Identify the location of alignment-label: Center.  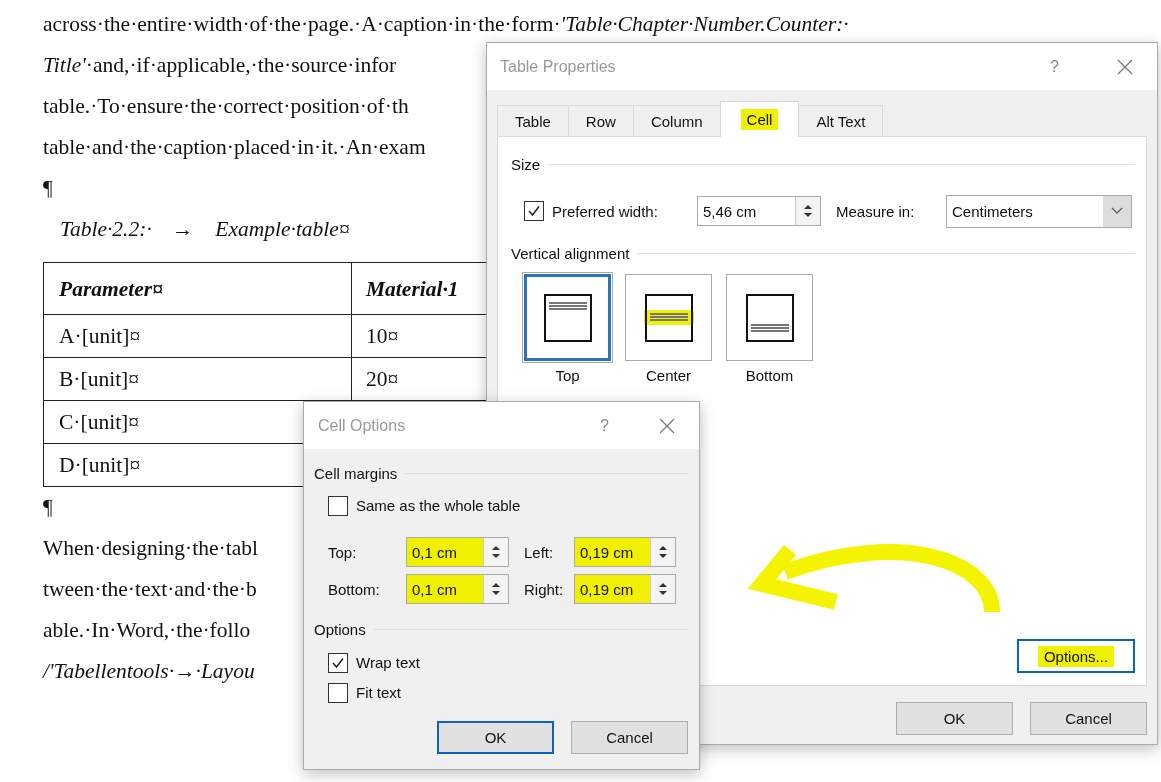
(668, 375).